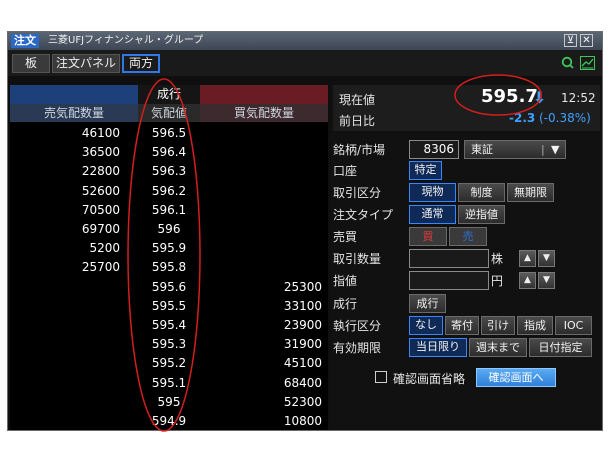 This screenshot has width=615, height=461. I want to click on validity-today: 当日限り, so click(438, 347).